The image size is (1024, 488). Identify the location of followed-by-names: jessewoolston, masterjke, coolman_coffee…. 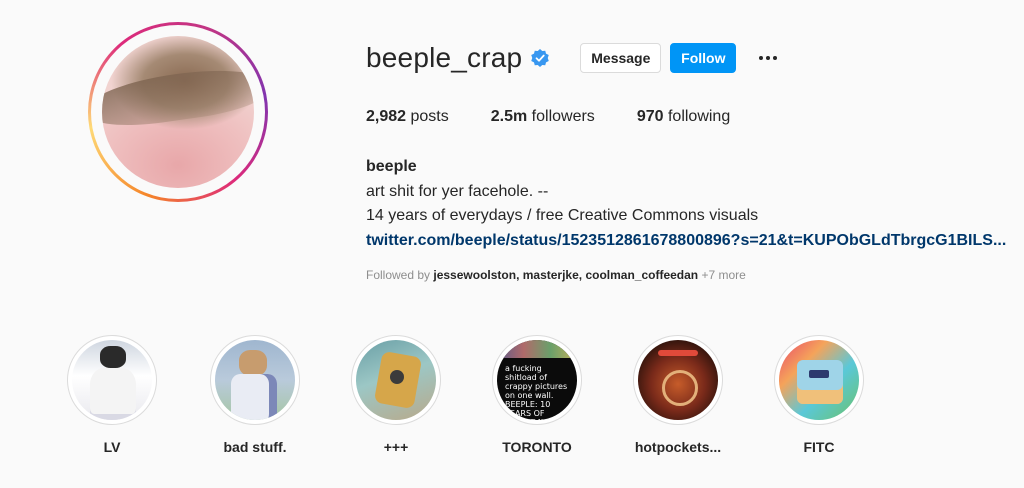
(566, 275).